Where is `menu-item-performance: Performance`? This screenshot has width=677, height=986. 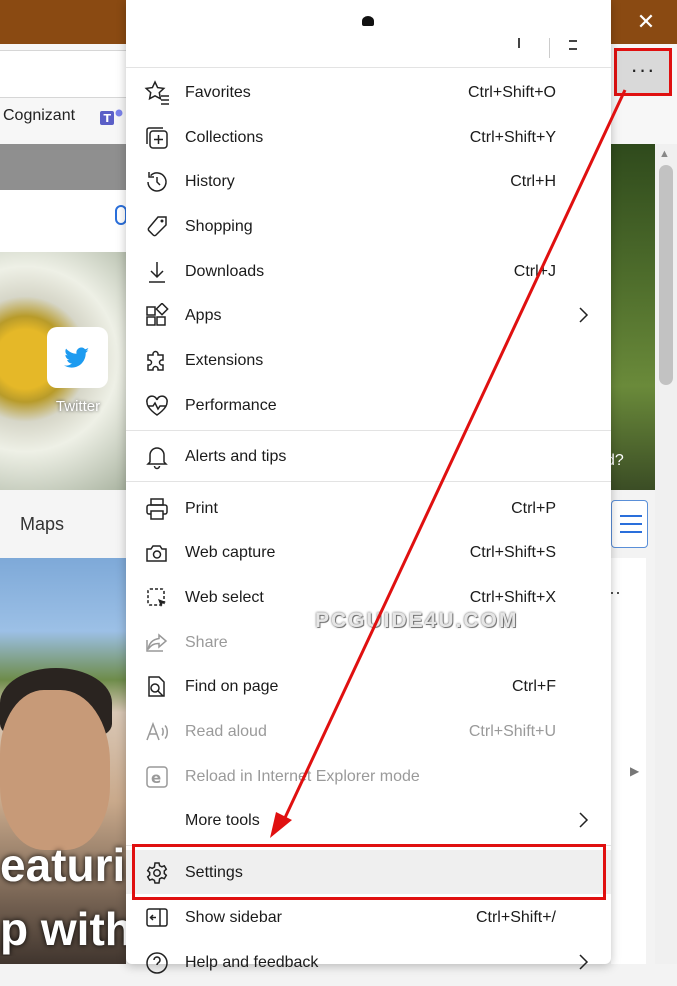
menu-item-performance: Performance is located at coordinates (368, 405).